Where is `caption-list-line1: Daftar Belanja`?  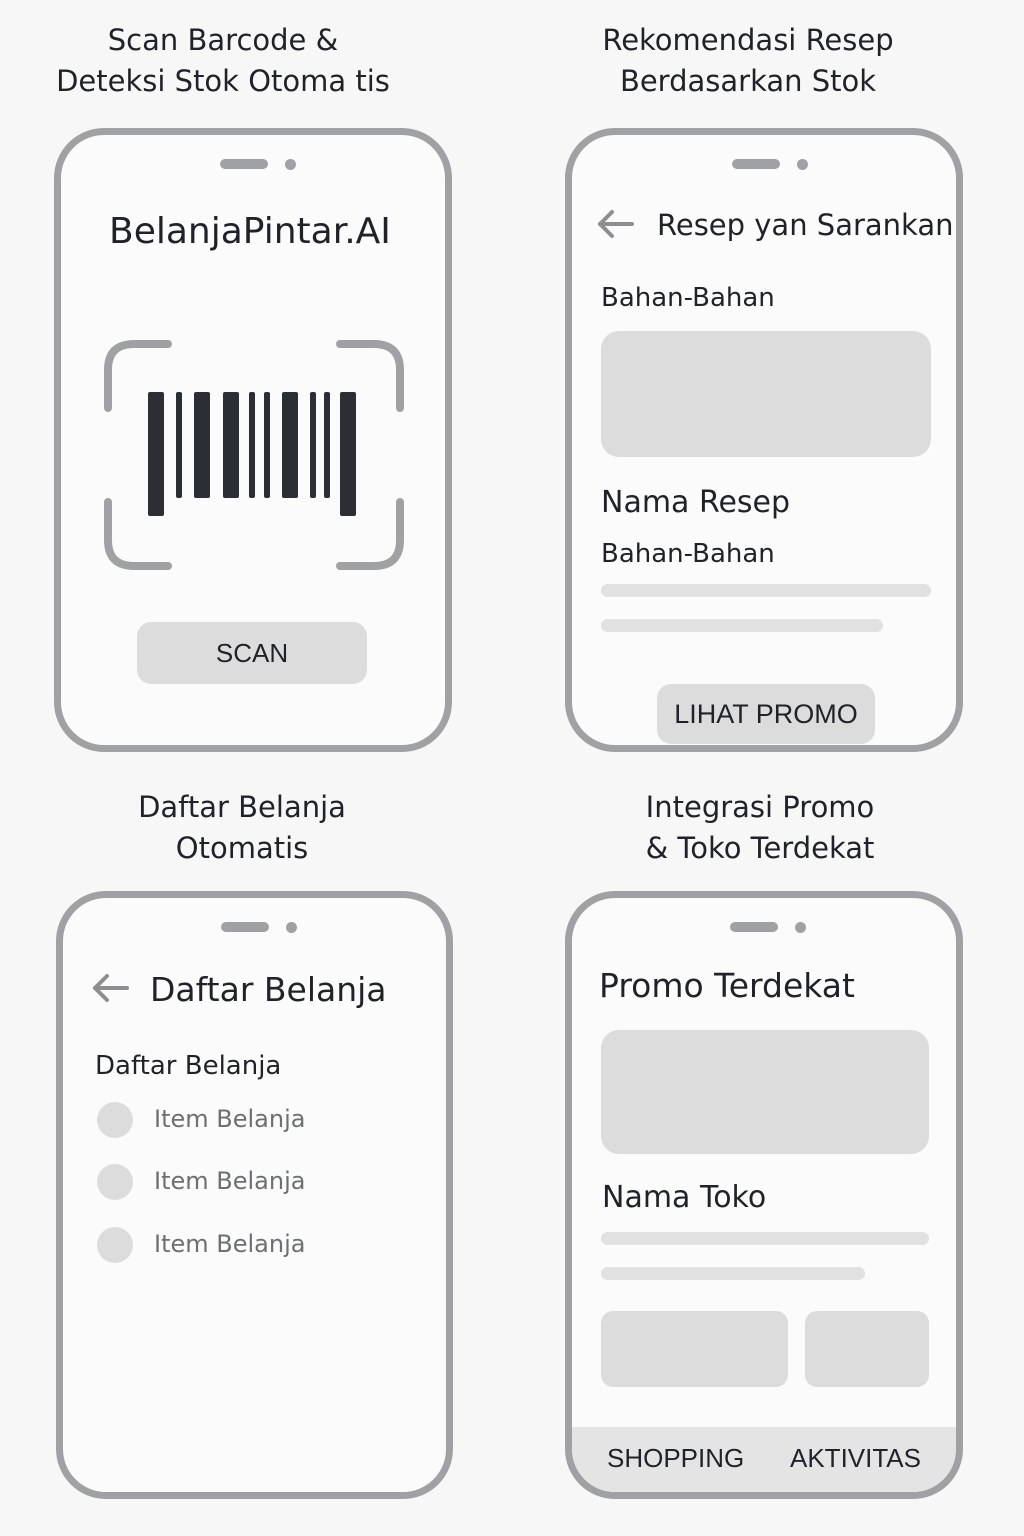
caption-list-line1: Daftar Belanja is located at coordinates (242, 807).